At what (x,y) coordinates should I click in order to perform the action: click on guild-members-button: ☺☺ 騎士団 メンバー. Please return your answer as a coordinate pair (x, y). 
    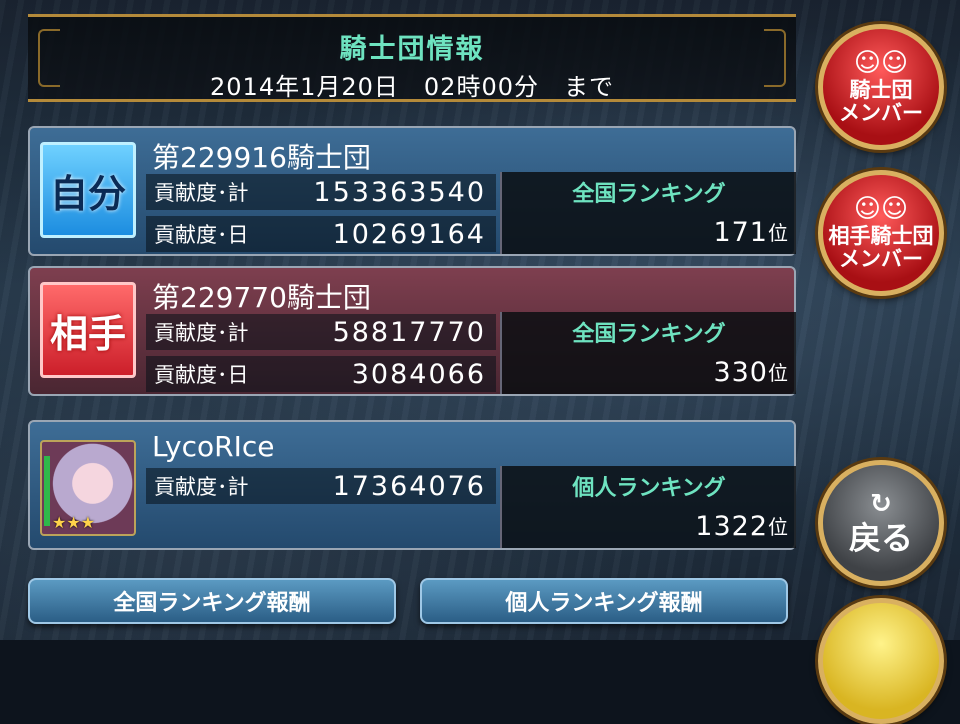
    Looking at the image, I should click on (881, 87).